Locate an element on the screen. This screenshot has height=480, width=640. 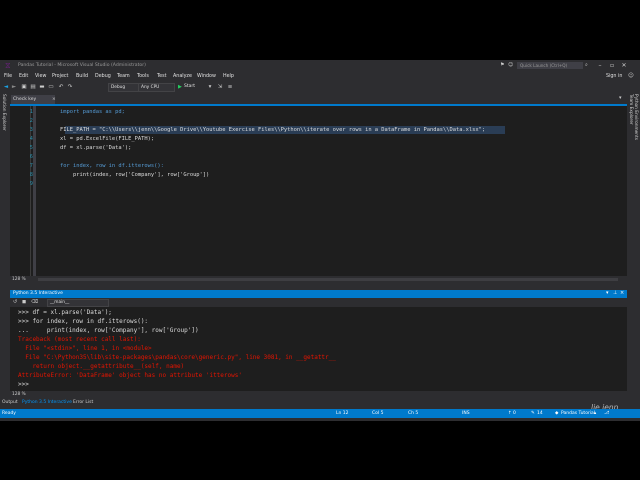
menu-test: Test is located at coordinates (161, 76).